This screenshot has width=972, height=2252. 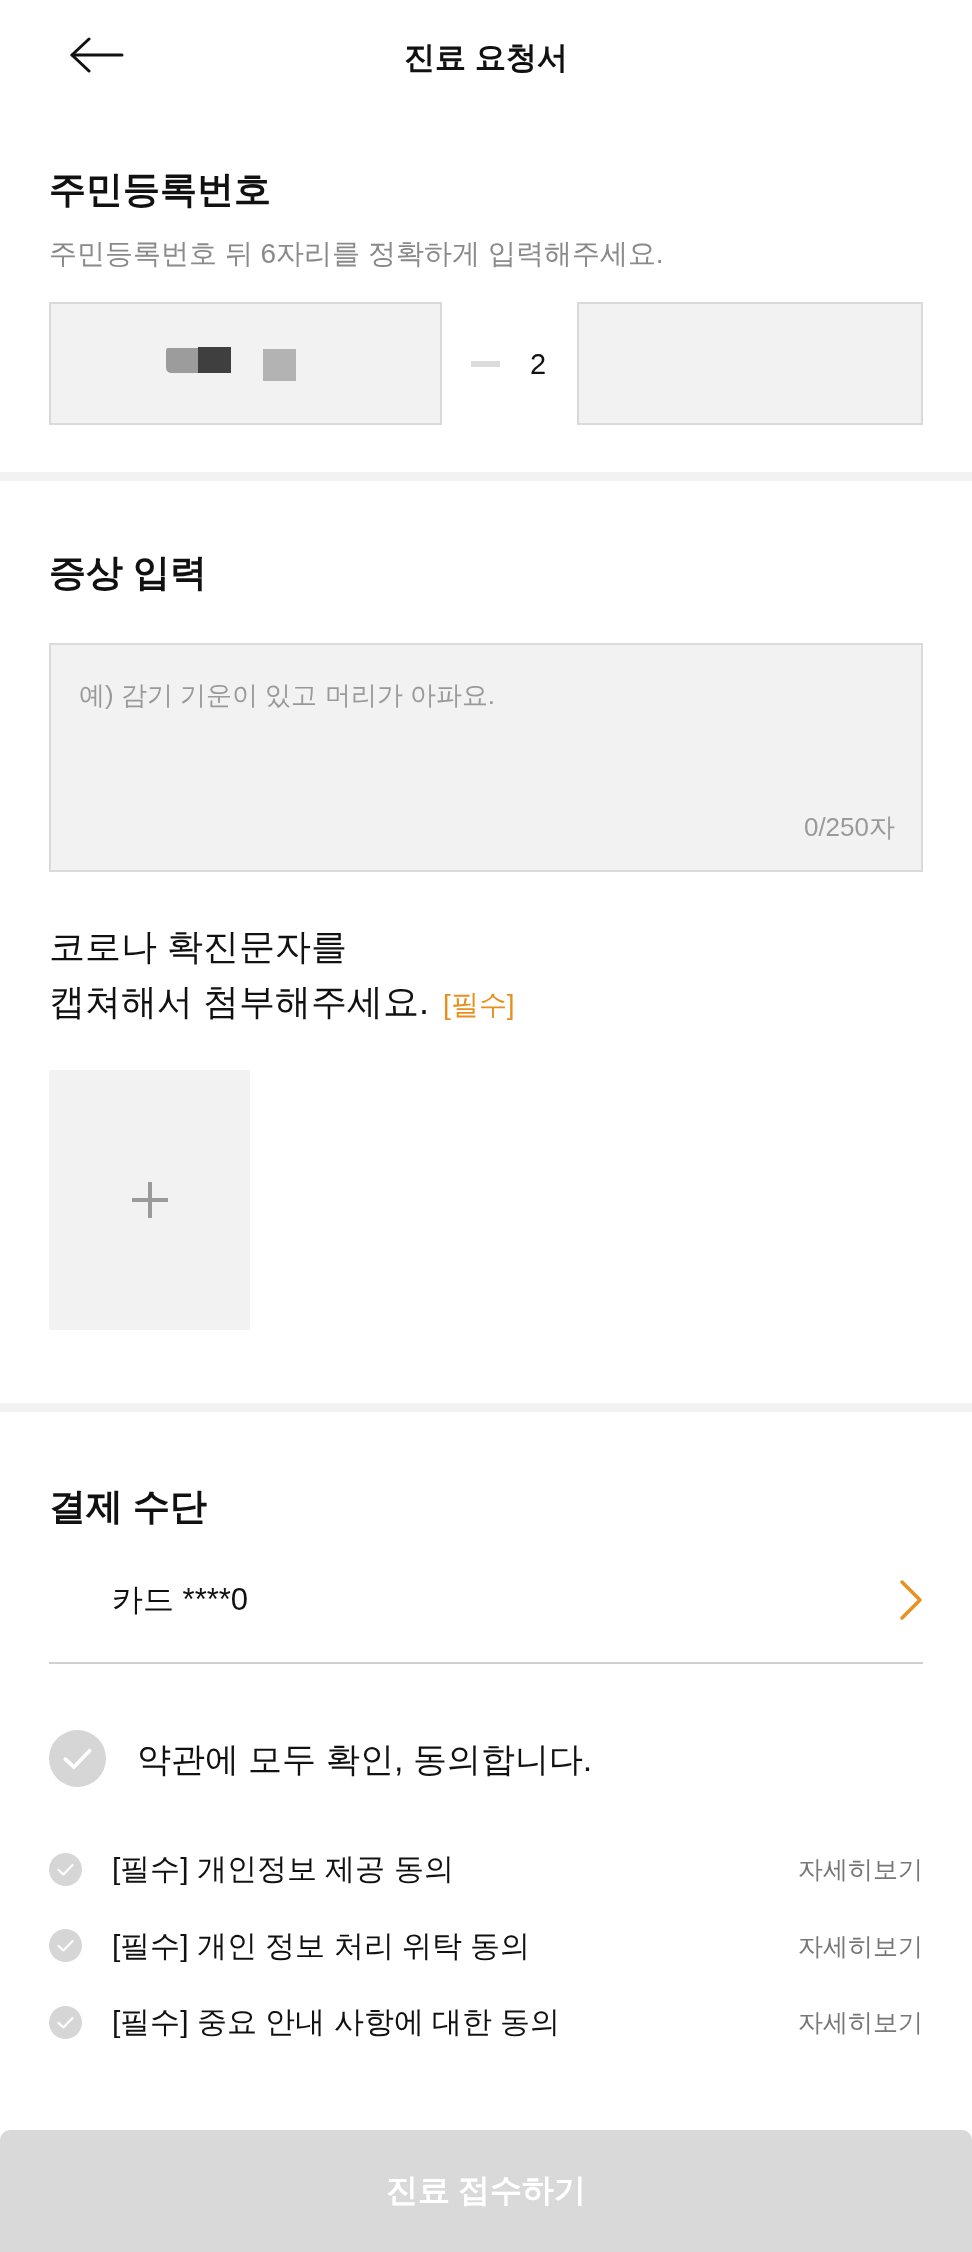 I want to click on add-image-button, so click(x=149, y=1200).